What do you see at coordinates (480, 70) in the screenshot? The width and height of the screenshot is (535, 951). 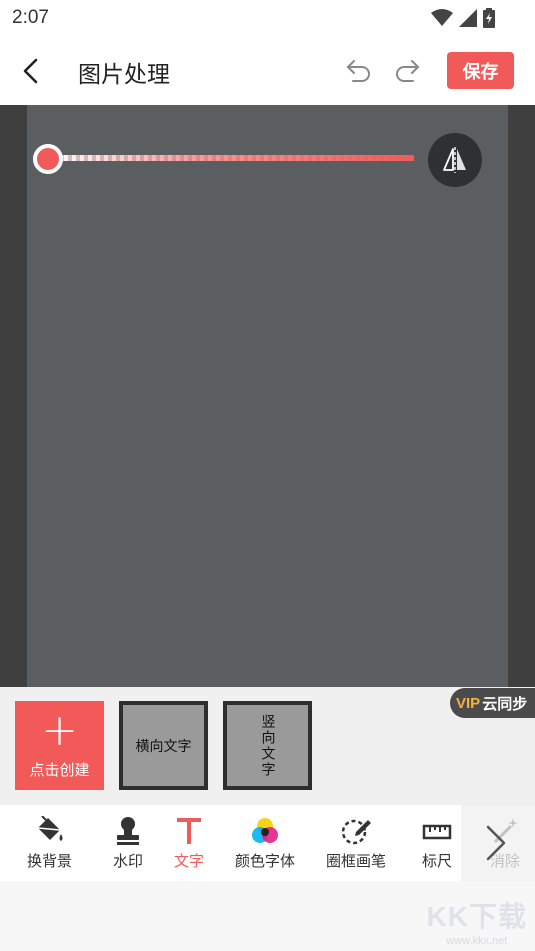 I see `save-button: 保存` at bounding box center [480, 70].